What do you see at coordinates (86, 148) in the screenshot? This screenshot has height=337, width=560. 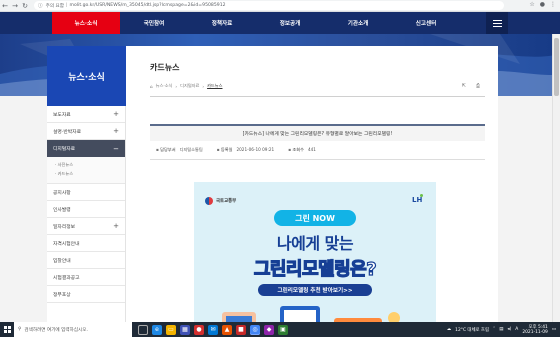 I see `sidebar-item-digital: 디지털자료 −` at bounding box center [86, 148].